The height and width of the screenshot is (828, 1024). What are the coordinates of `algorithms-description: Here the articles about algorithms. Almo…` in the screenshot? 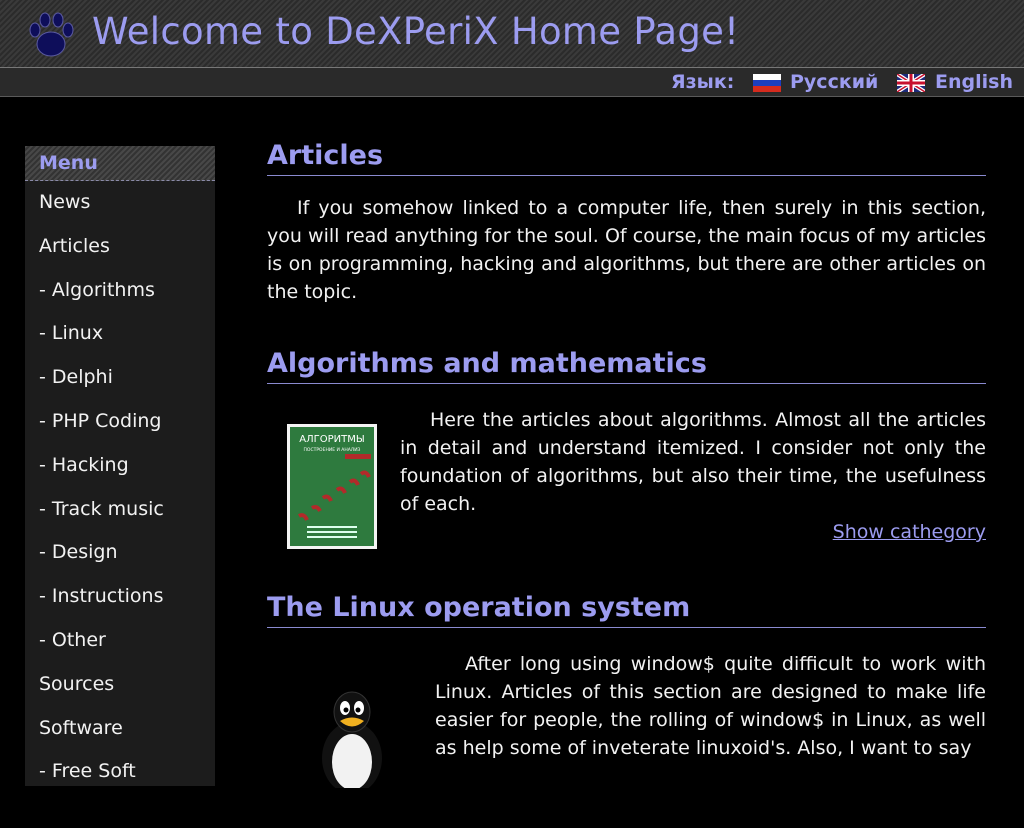 It's located at (693, 462).